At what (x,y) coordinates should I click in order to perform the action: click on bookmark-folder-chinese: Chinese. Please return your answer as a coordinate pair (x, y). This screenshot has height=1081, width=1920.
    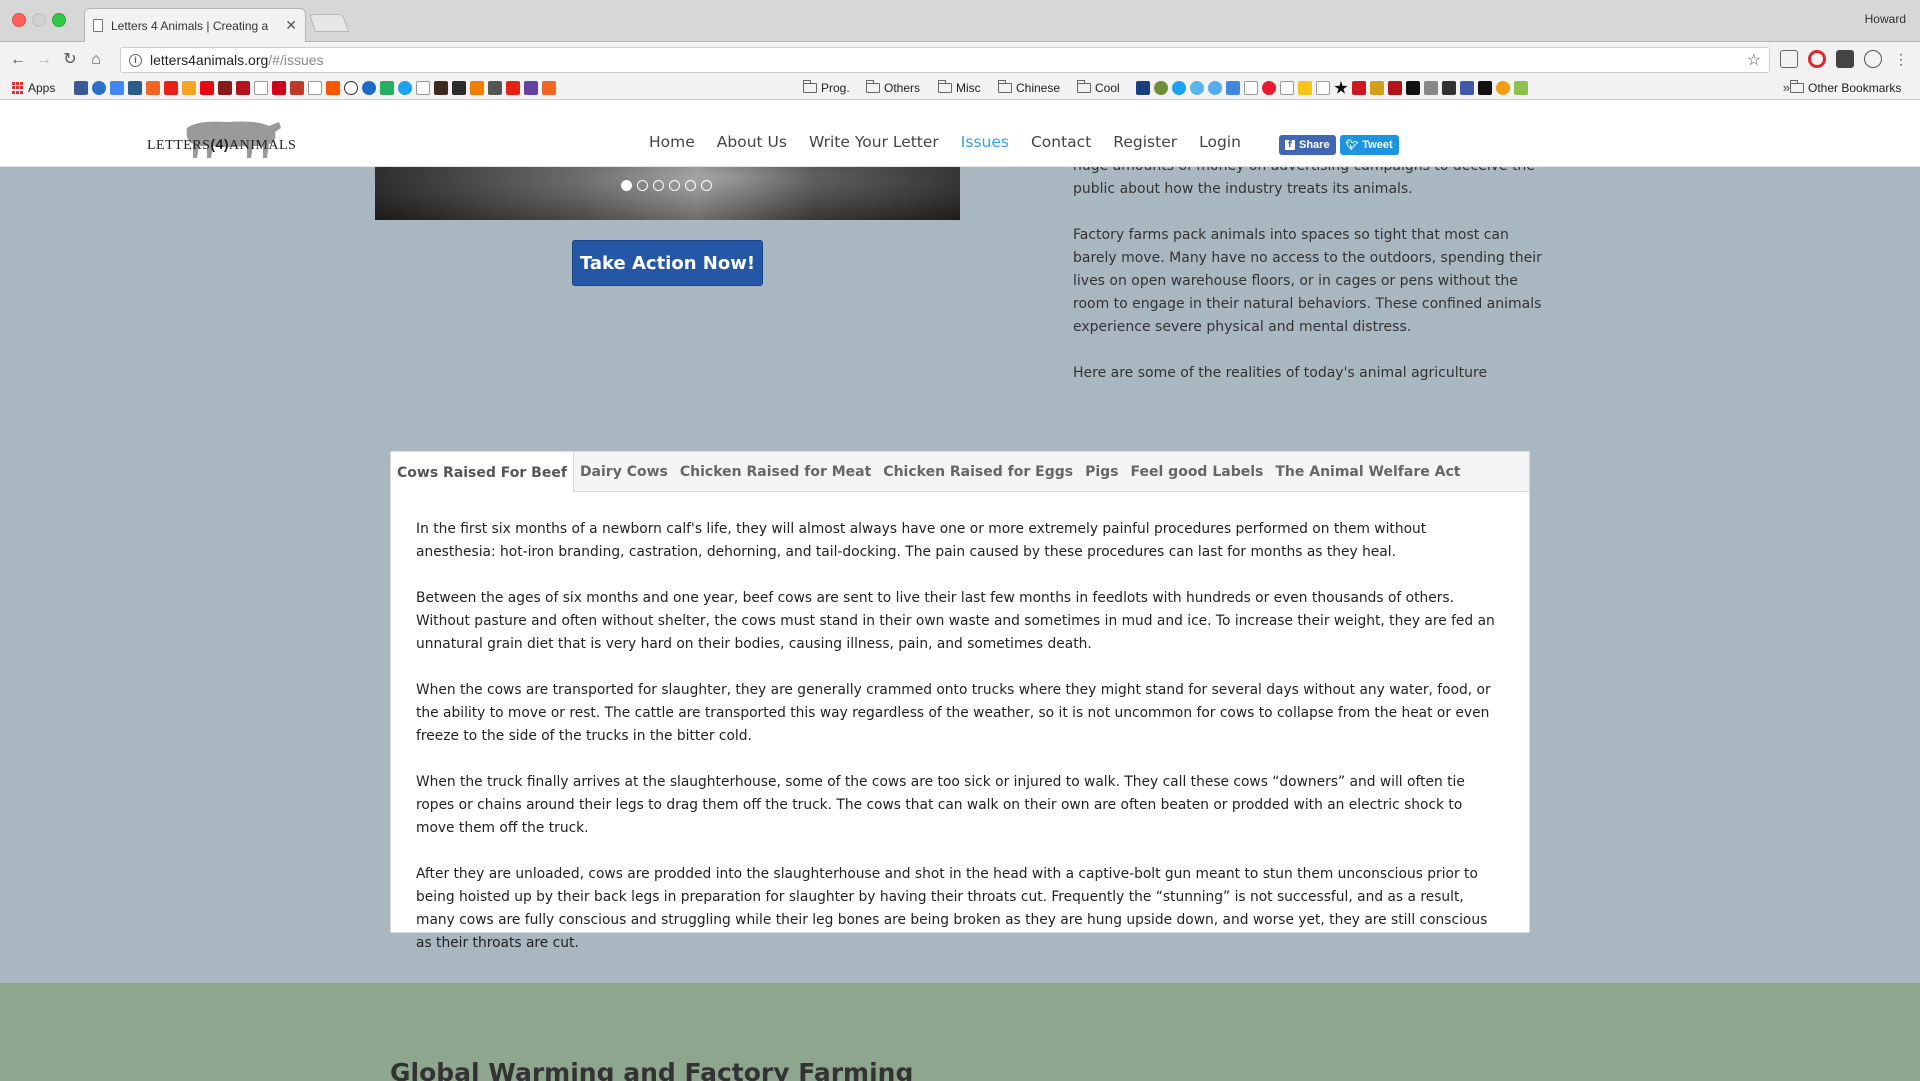
    Looking at the image, I should click on (1029, 87).